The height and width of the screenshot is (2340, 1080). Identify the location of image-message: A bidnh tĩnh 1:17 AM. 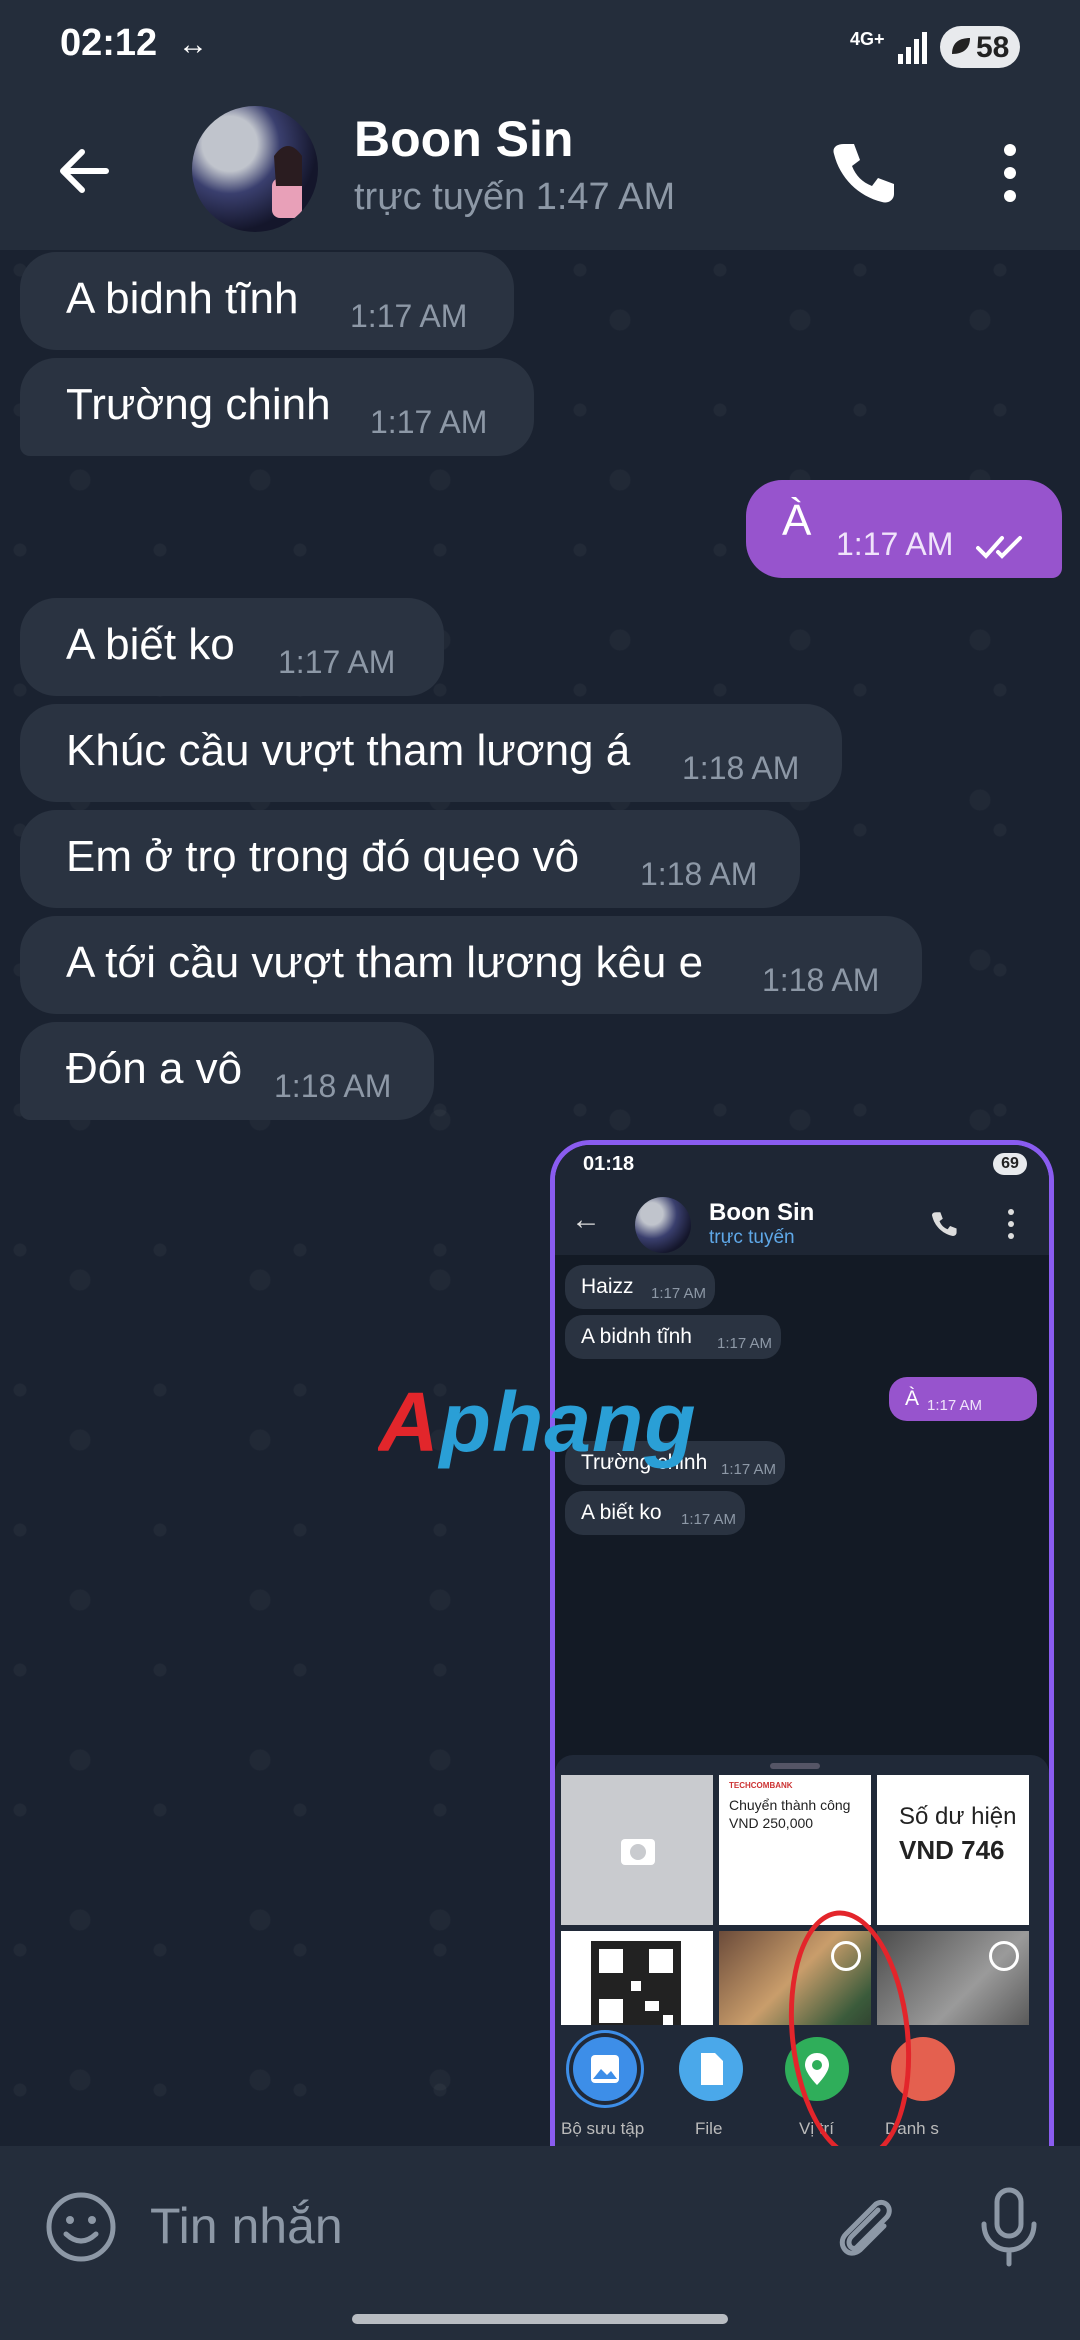
(673, 1337).